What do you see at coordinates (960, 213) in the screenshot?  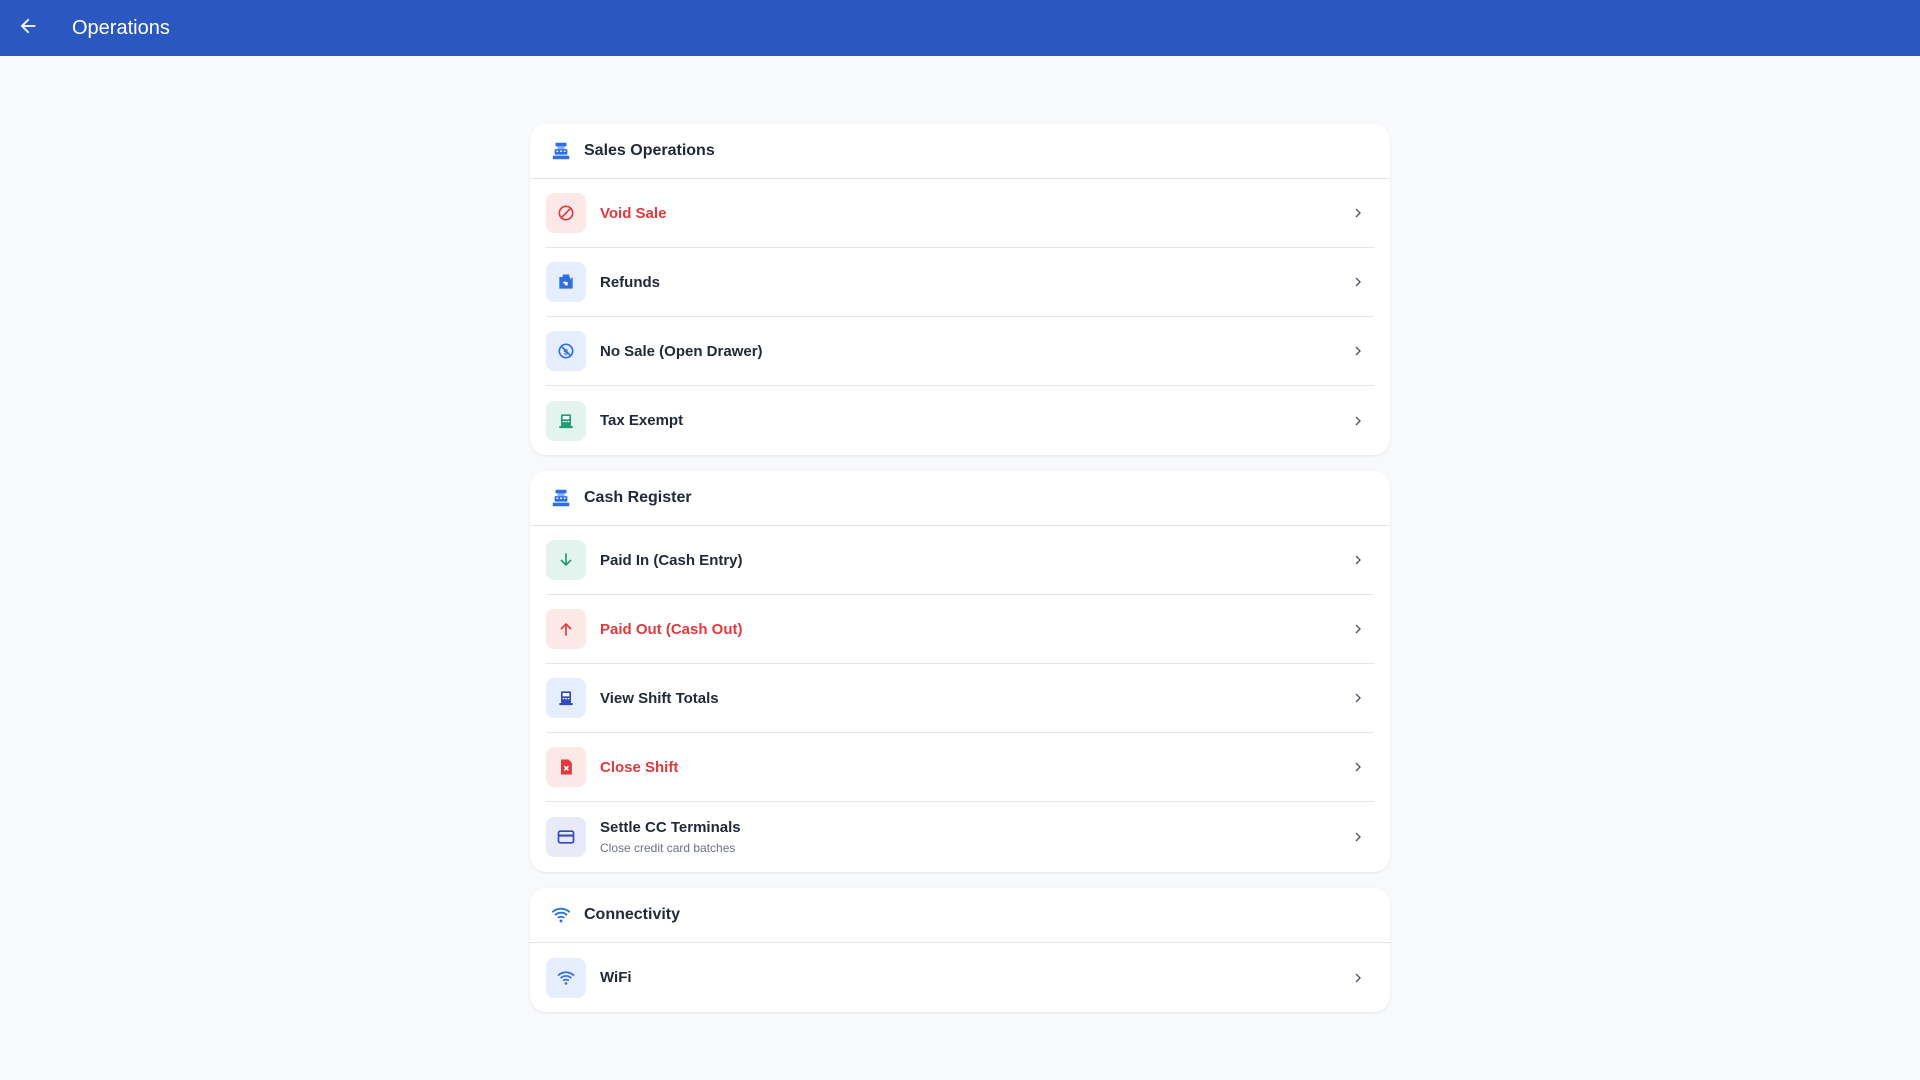 I see `void-sale-item: Void Sale` at bounding box center [960, 213].